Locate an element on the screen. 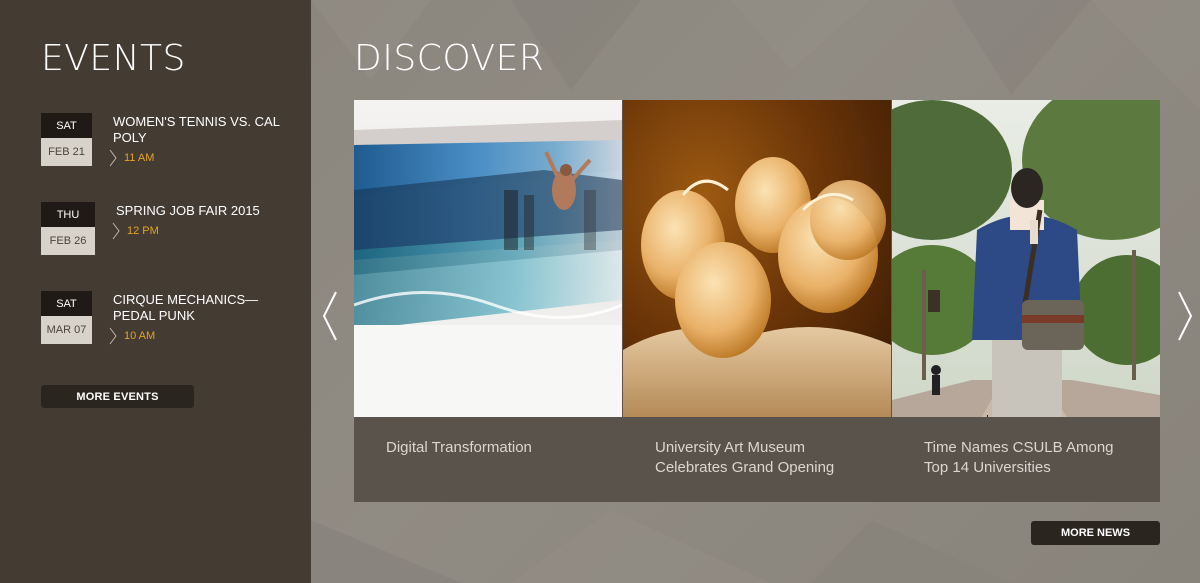 The height and width of the screenshot is (583, 1200). more-events-button: MORE EVENTS is located at coordinates (117, 396).